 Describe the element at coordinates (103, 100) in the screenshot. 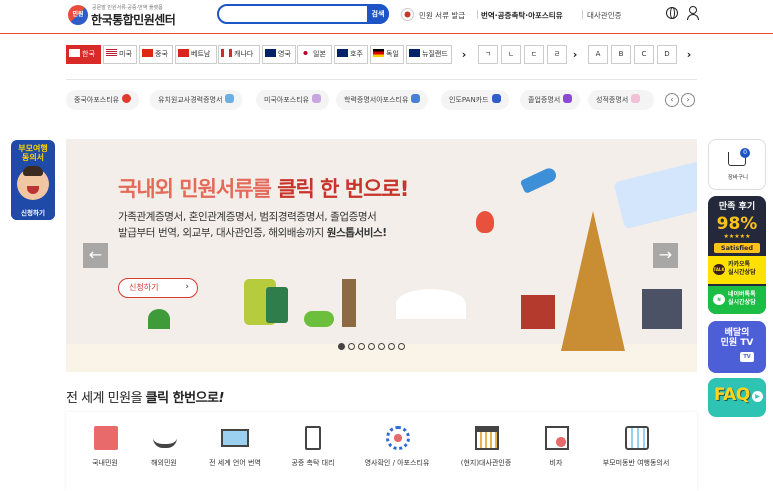

I see `doc-pill: 중국아포스티유` at that location.